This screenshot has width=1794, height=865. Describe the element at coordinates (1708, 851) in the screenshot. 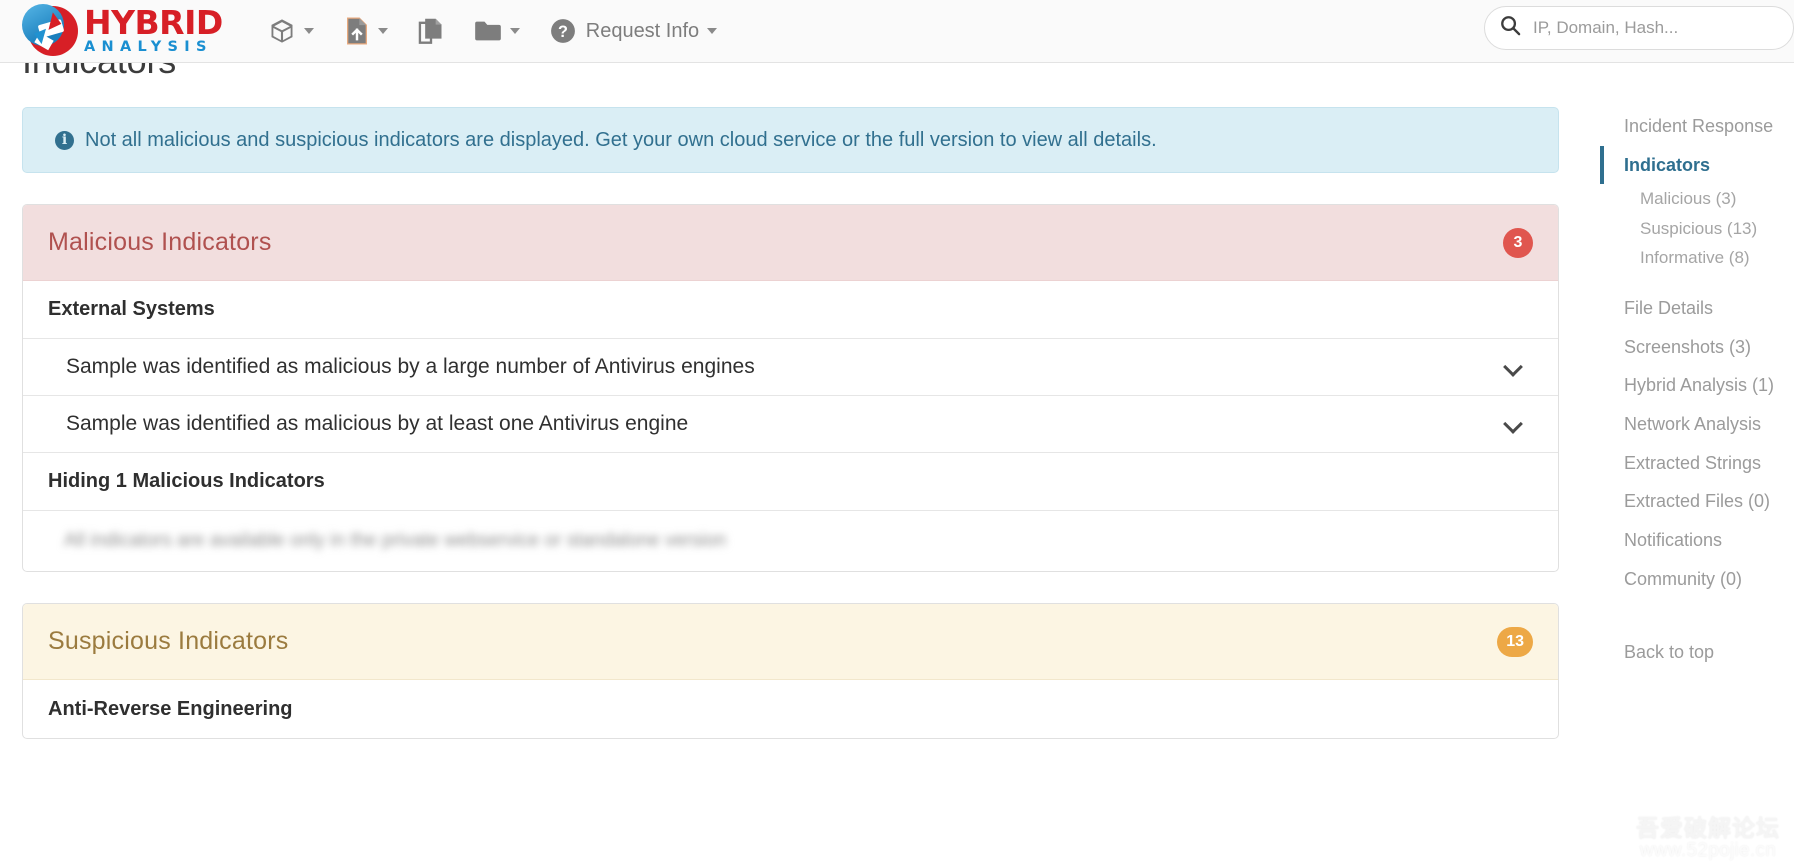

I see `watermark-text-url: www.52pojie.cn` at that location.